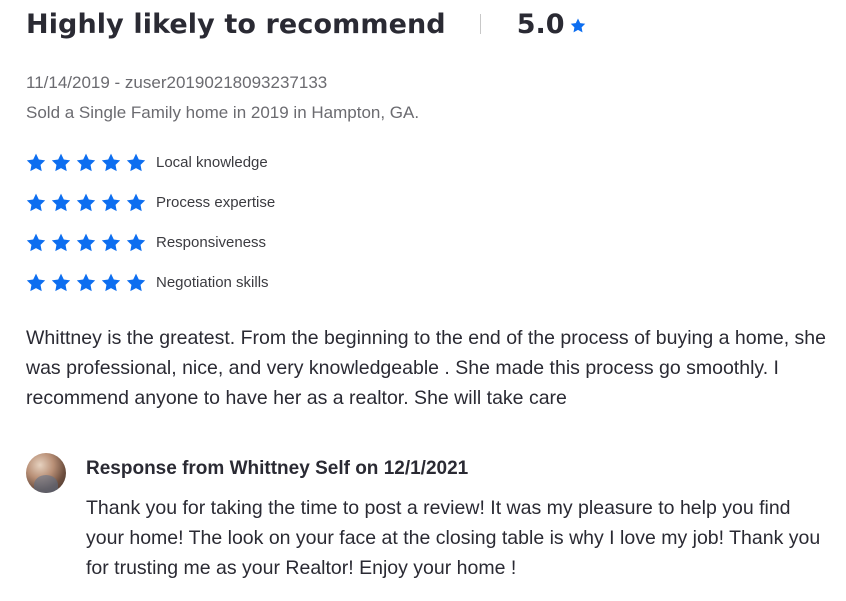  I want to click on rating-label: Process expertise, so click(216, 202).